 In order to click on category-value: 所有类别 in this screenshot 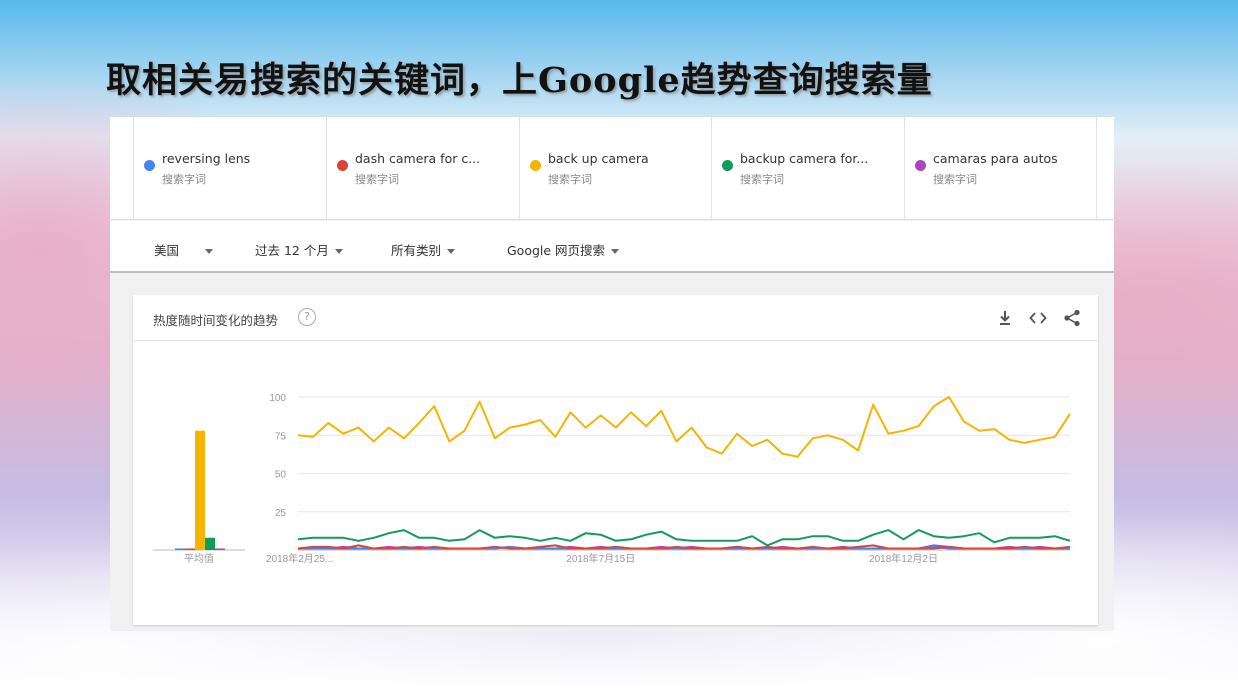, I will do `click(416, 250)`.